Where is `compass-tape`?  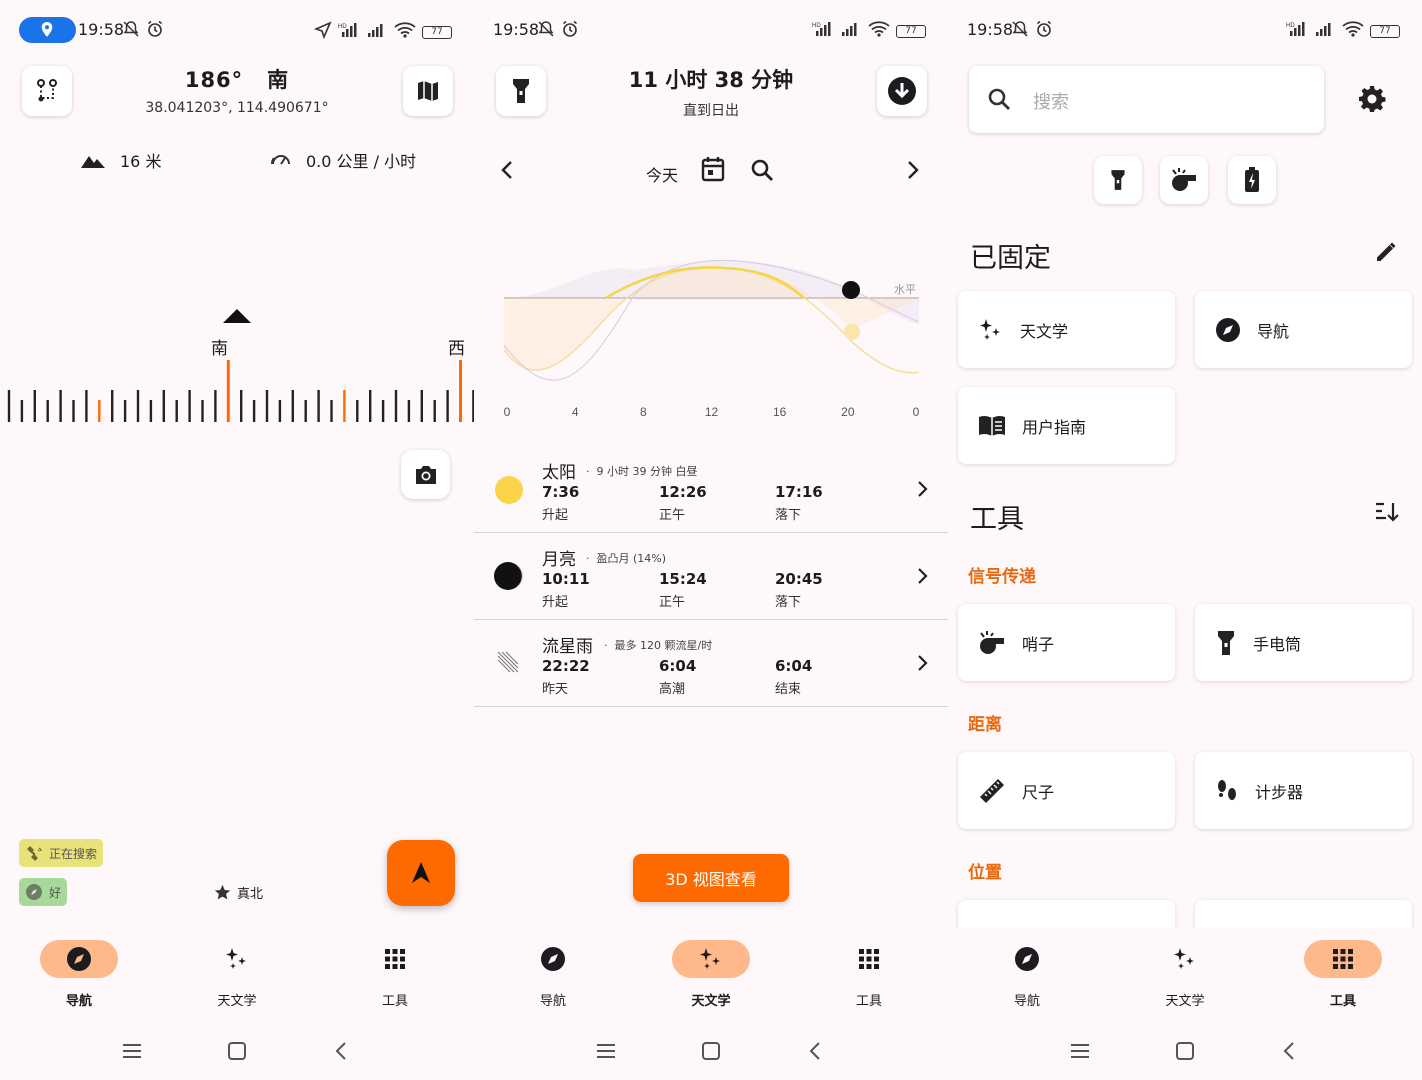
compass-tape is located at coordinates (237, 390).